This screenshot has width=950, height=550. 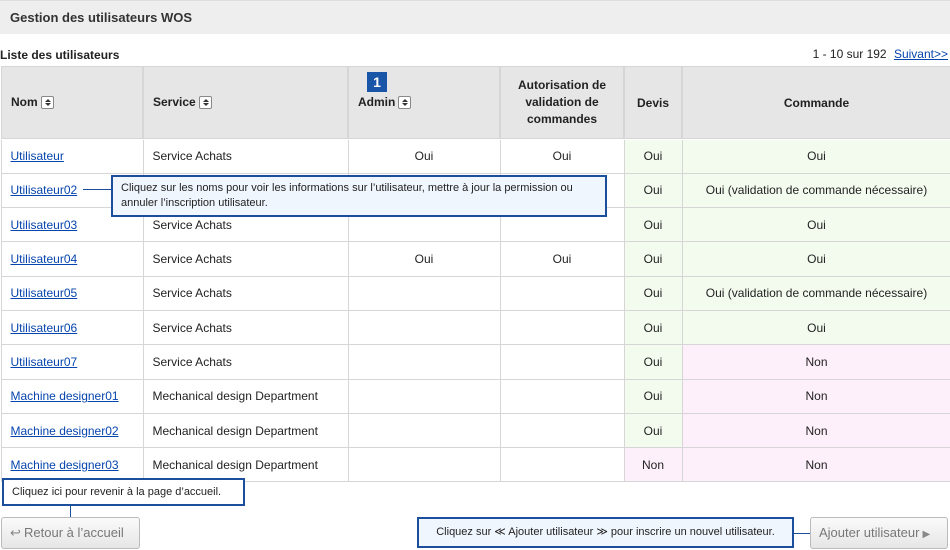 What do you see at coordinates (849, 54) in the screenshot?
I see `page-range: 1 - 10 sur 192` at bounding box center [849, 54].